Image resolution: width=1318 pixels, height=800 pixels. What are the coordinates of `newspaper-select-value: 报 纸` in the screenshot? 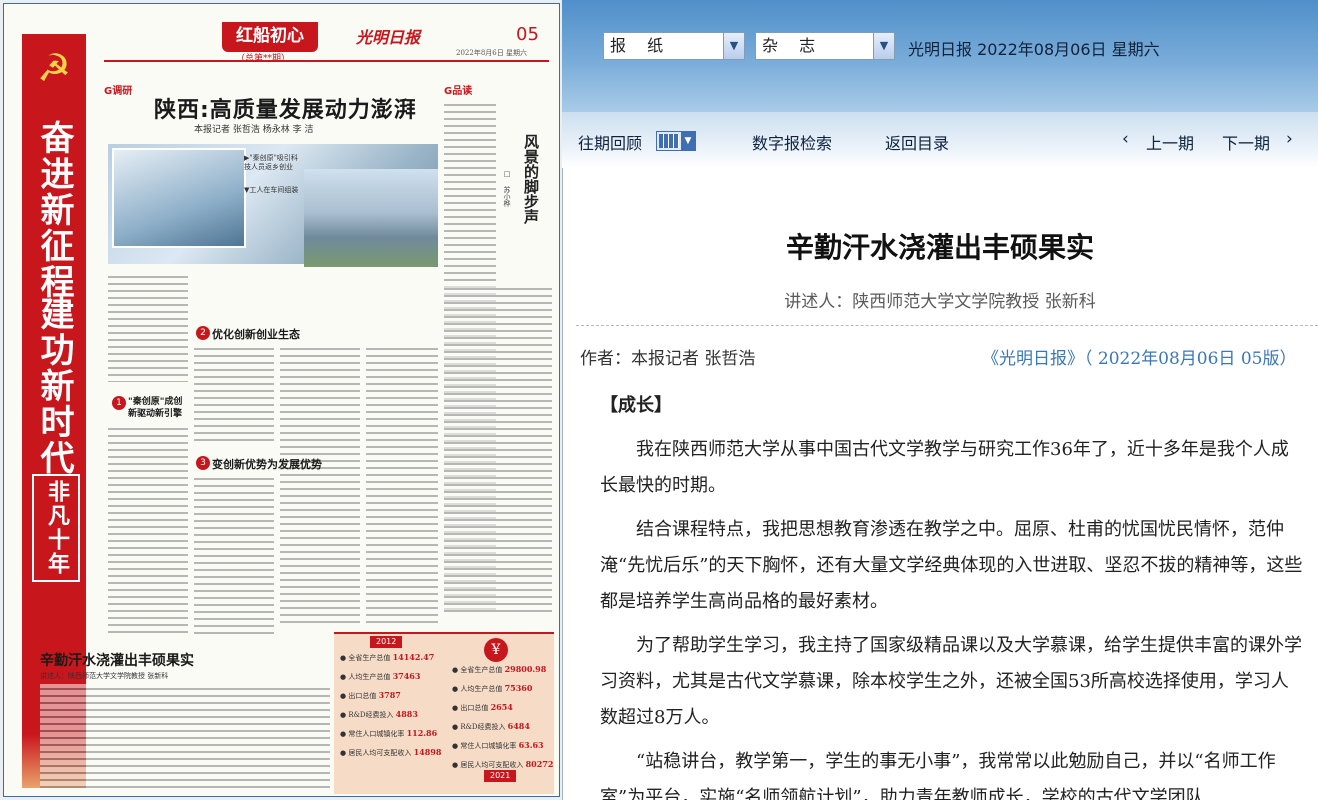 It's located at (641, 45).